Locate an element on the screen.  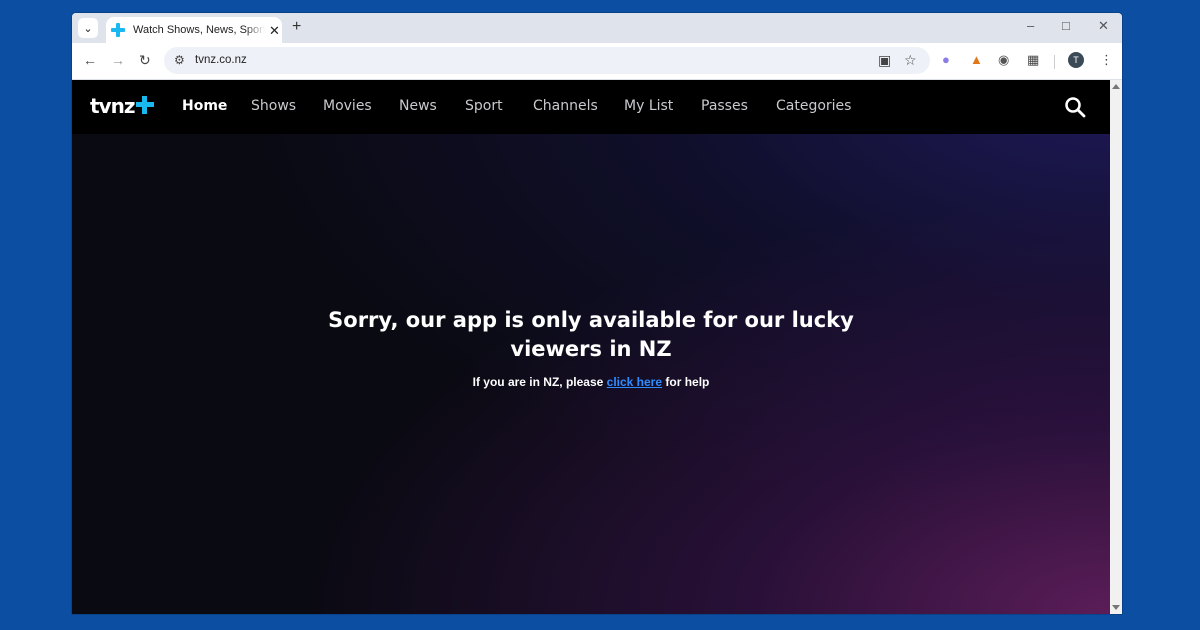
nav-my-list: My List is located at coordinates (648, 106).